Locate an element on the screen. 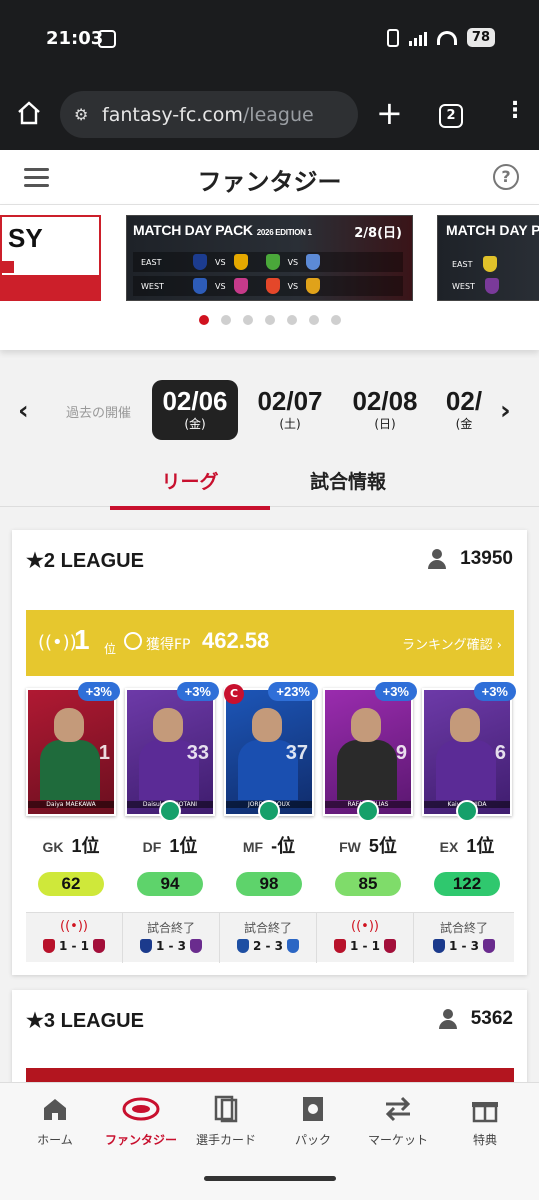 The height and width of the screenshot is (1200, 539). points-pill: 94 is located at coordinates (170, 884).